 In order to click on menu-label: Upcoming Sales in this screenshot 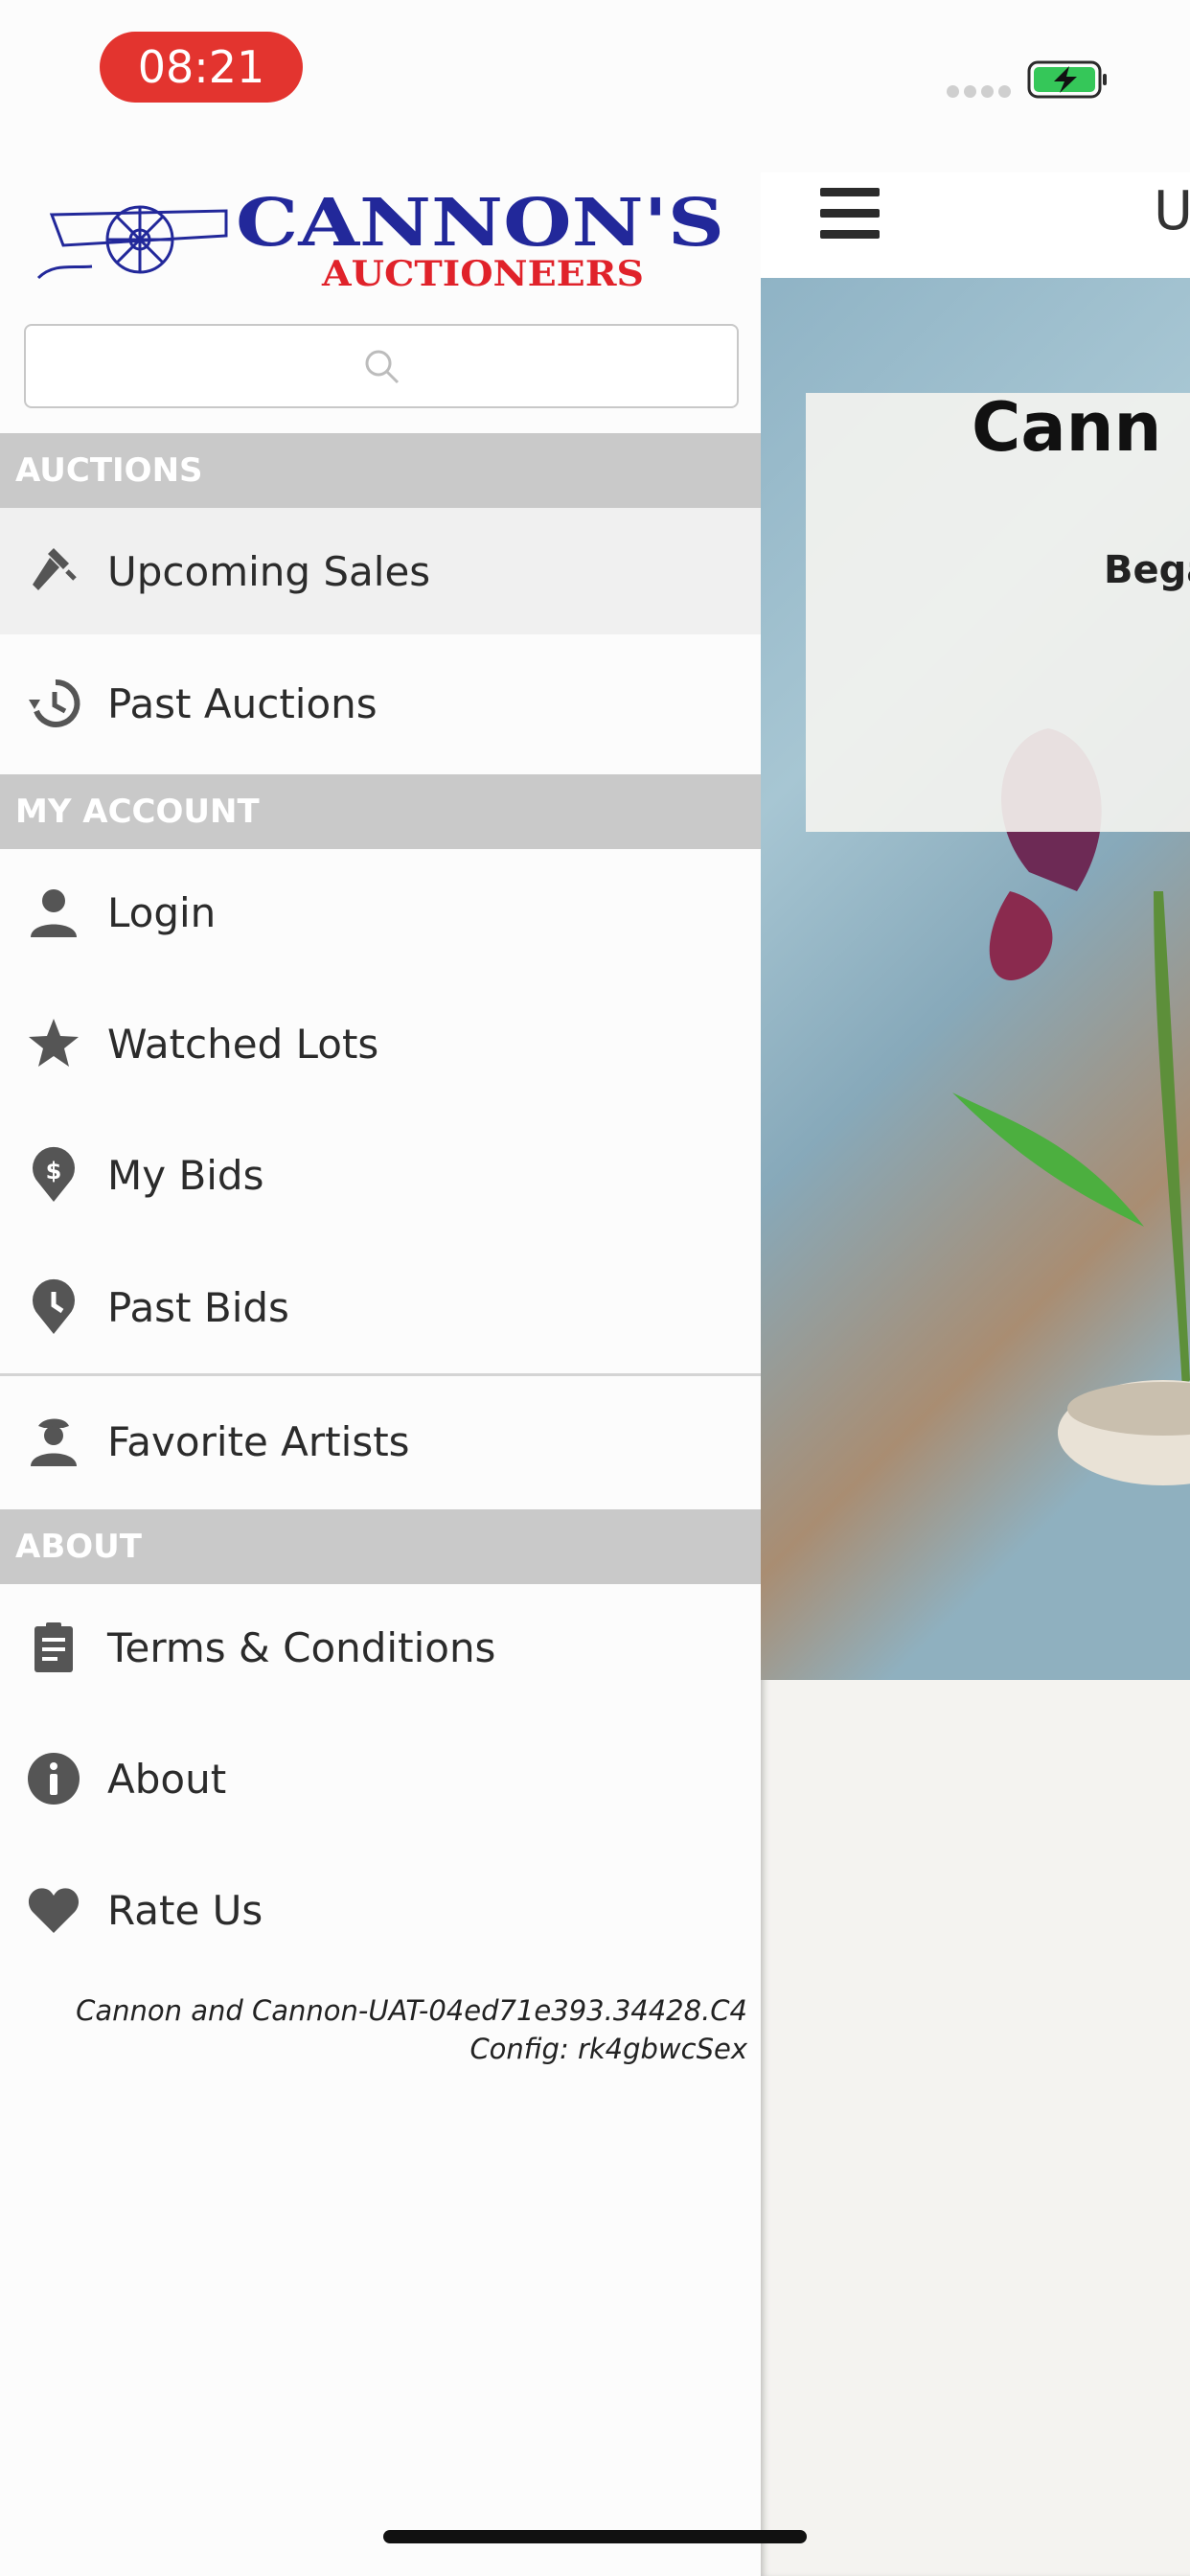, I will do `click(269, 571)`.